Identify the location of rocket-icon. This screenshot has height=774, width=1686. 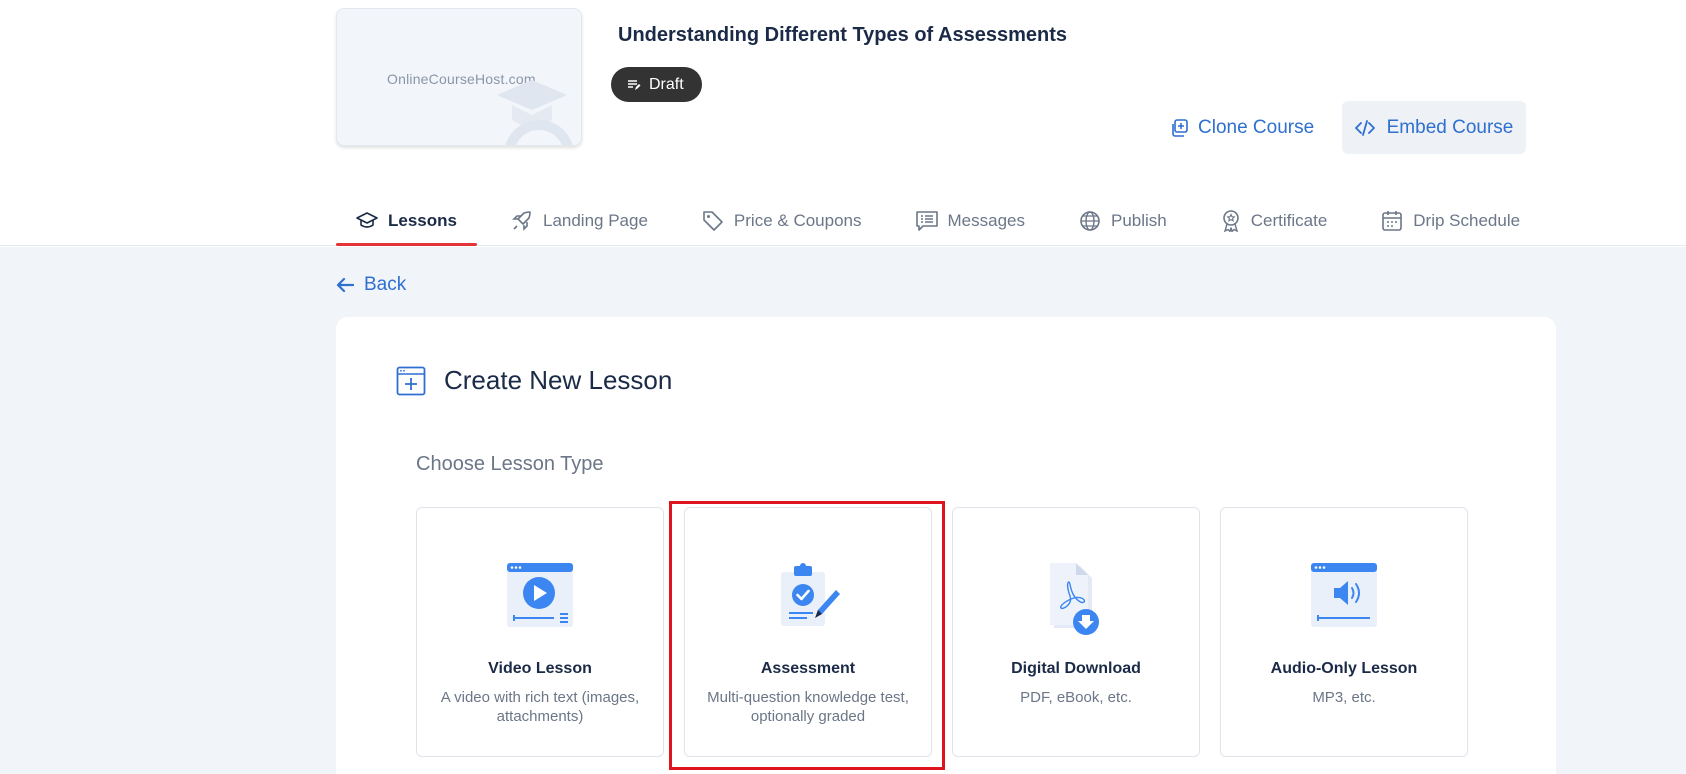
(521, 221).